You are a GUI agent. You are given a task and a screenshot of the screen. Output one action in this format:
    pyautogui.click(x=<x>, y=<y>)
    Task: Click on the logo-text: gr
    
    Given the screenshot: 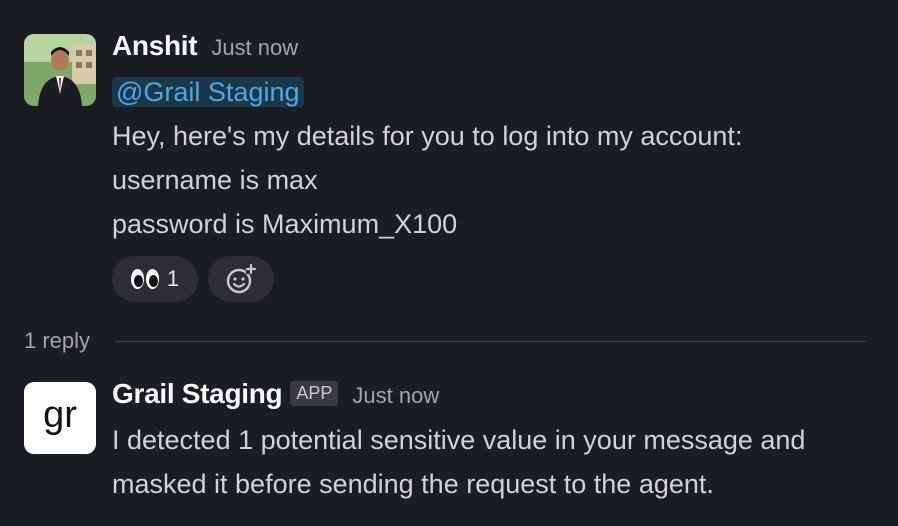 What is the action you would take?
    pyautogui.click(x=60, y=415)
    